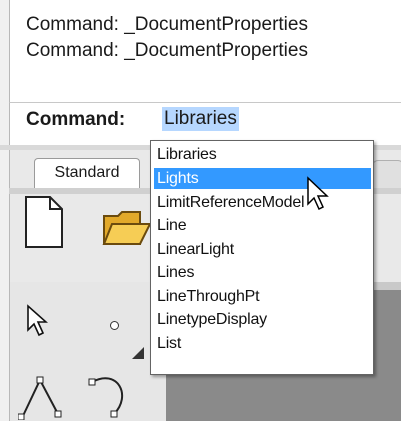  I want to click on autocomplete-item: LimitReferenceModel, so click(262, 202).